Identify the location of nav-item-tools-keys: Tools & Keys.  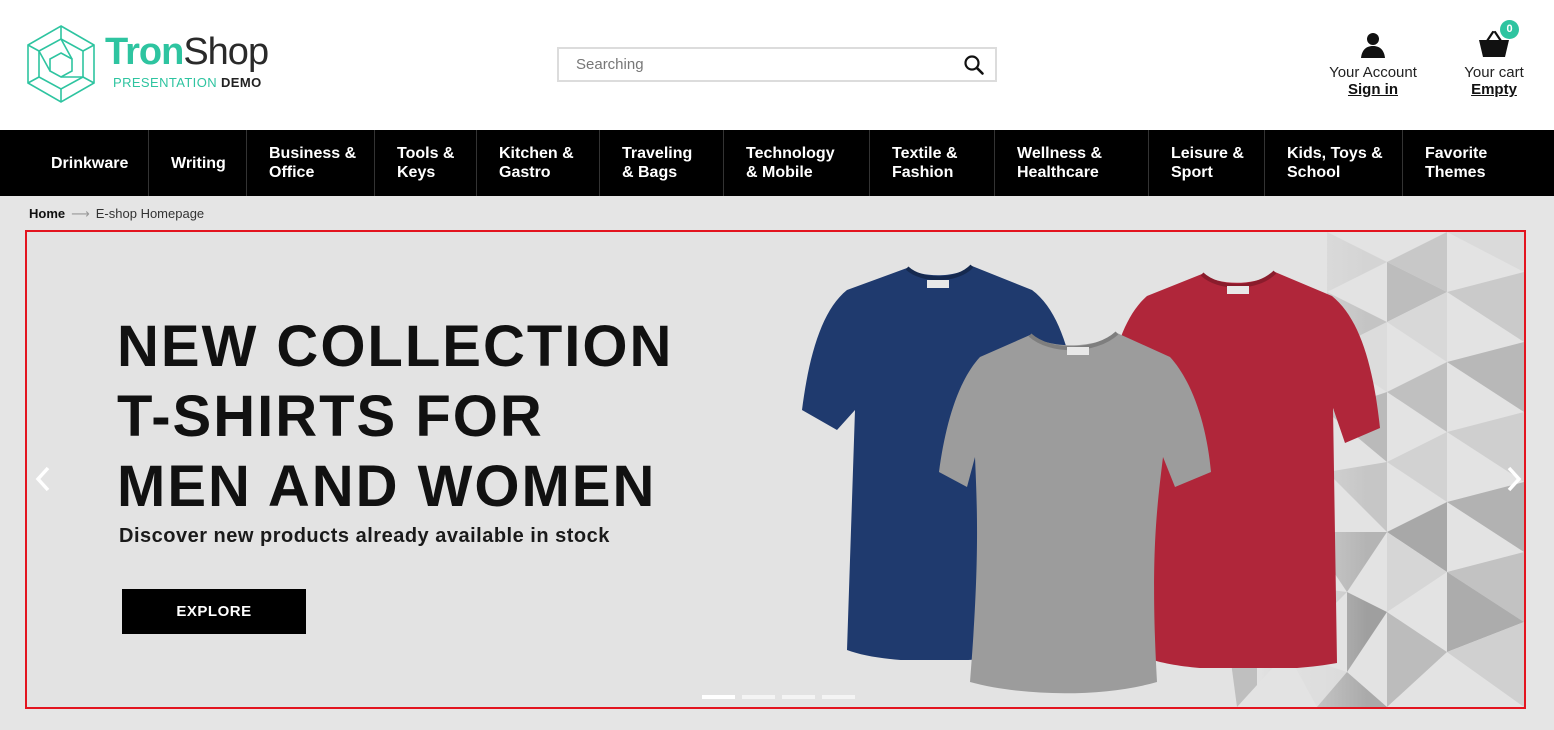
(426, 163).